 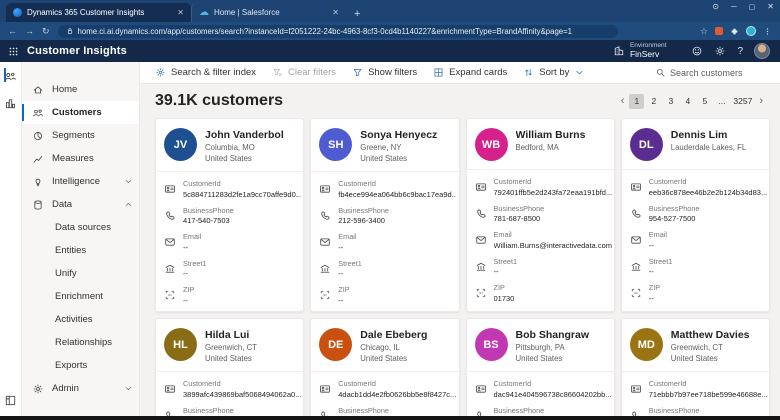 I want to click on sidebar-item-data-sources: Data sources, so click(x=80, y=227).